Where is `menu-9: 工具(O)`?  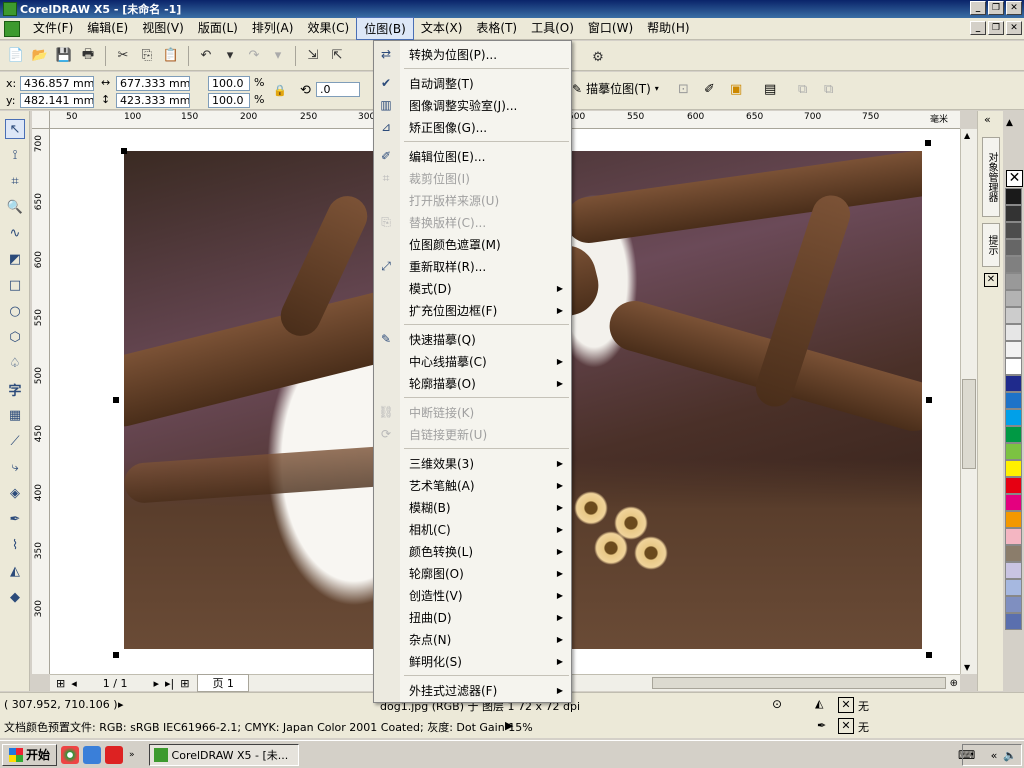 menu-9: 工具(O) is located at coordinates (552, 28).